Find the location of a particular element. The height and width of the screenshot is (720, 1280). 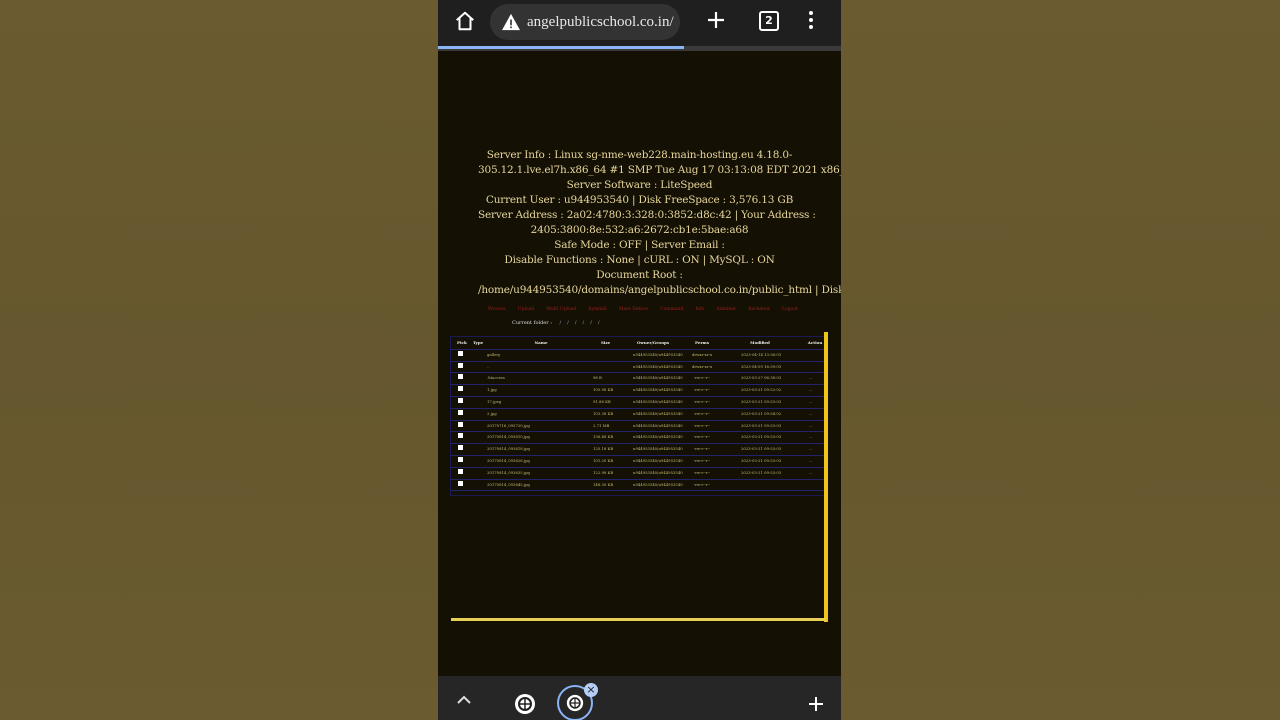

tool-link: Multi Upload is located at coordinates (561, 309).